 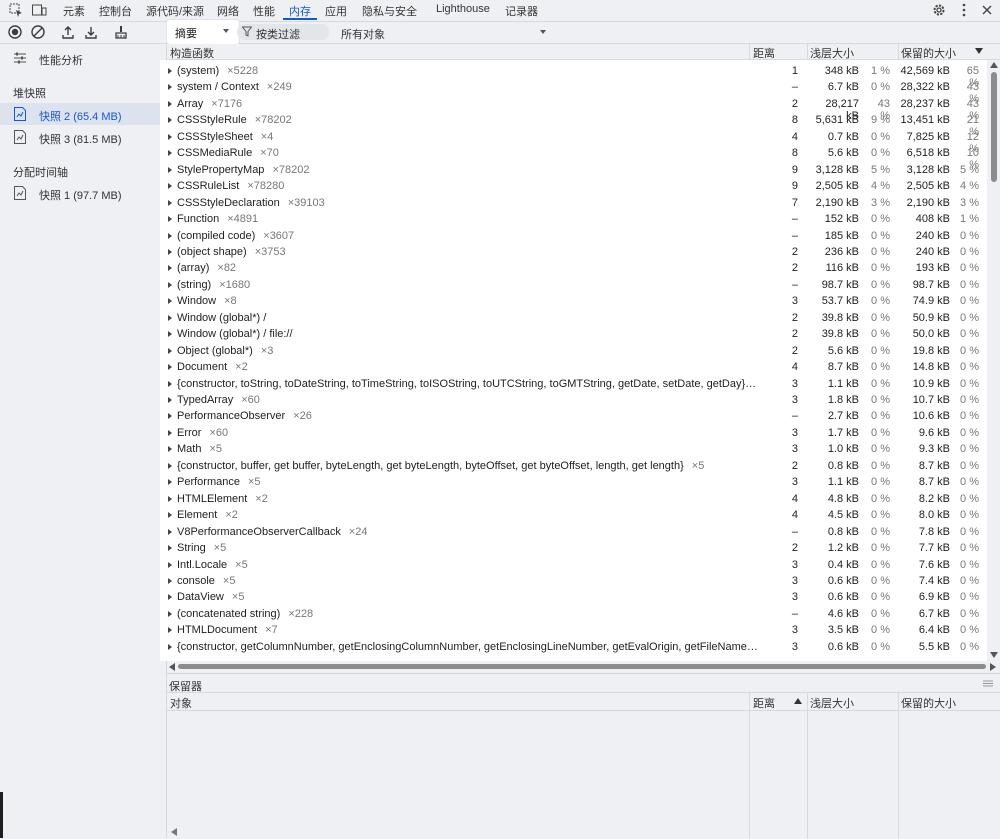 What do you see at coordinates (463, 9) in the screenshot?
I see `tab-lighthouse: Lighthouse` at bounding box center [463, 9].